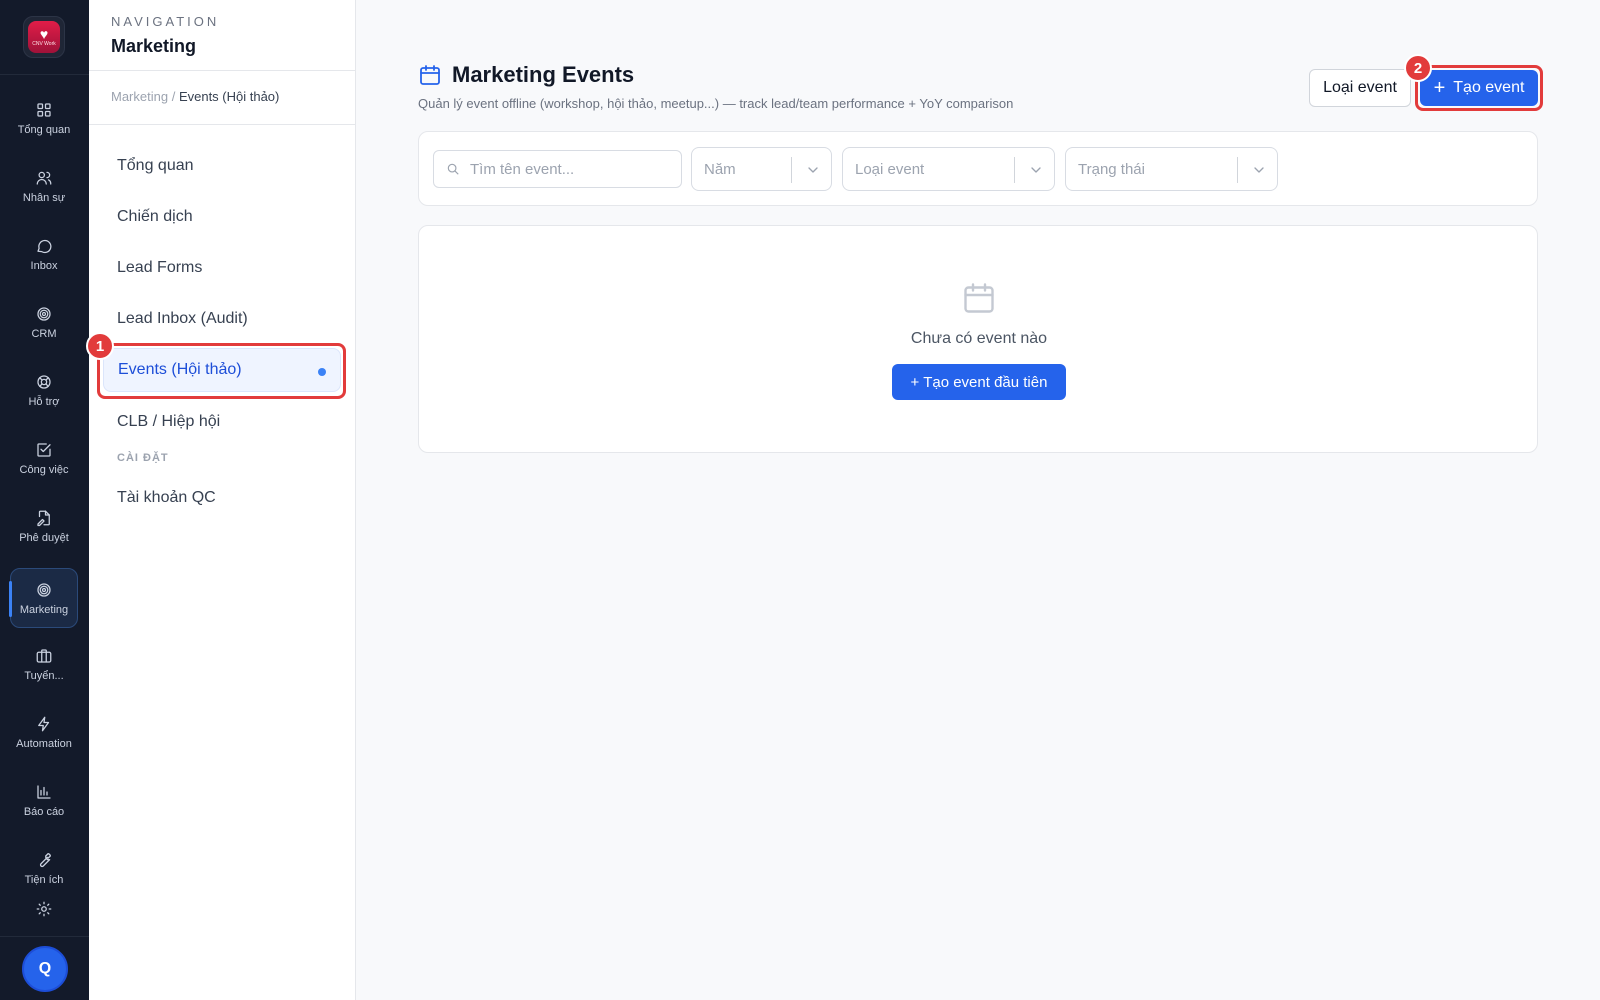 The height and width of the screenshot is (1000, 1600). Describe the element at coordinates (44, 118) in the screenshot. I see `rail-item-tong-quan: Tổng quan` at that location.